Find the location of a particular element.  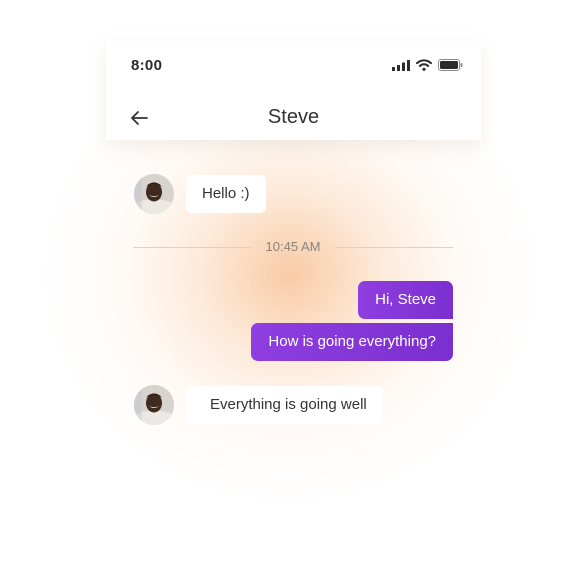

message-bubble-outgoing: How is going everything? is located at coordinates (352, 342).